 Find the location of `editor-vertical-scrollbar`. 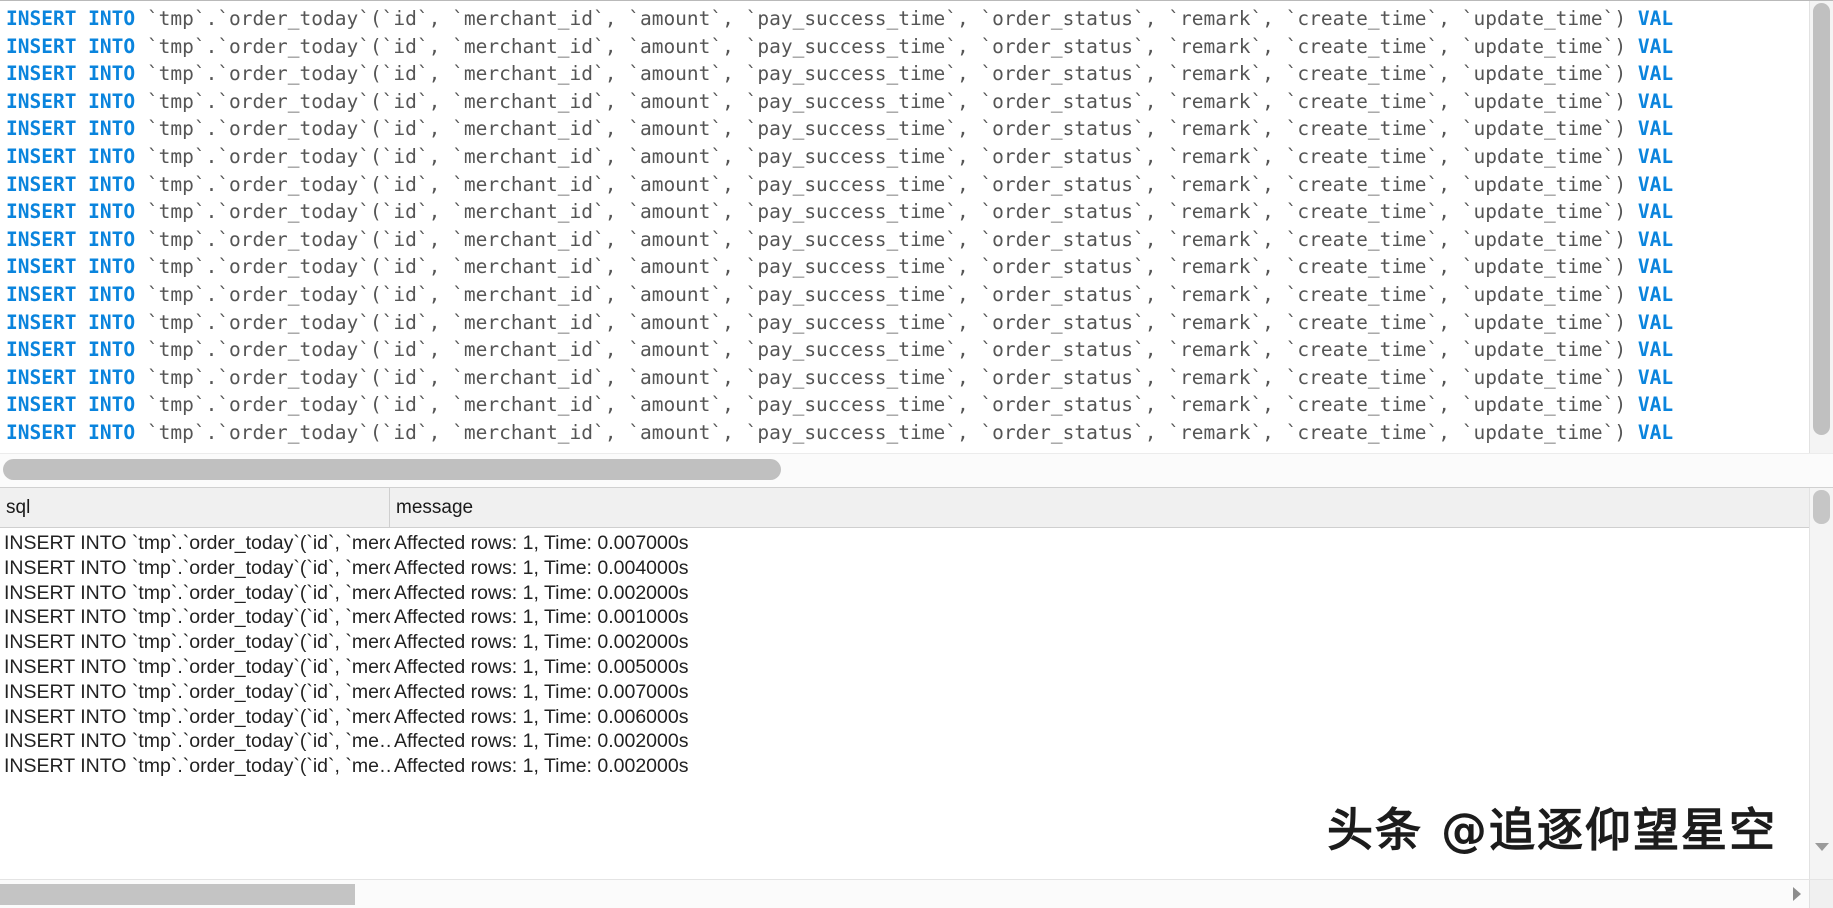

editor-vertical-scrollbar is located at coordinates (1821, 227).